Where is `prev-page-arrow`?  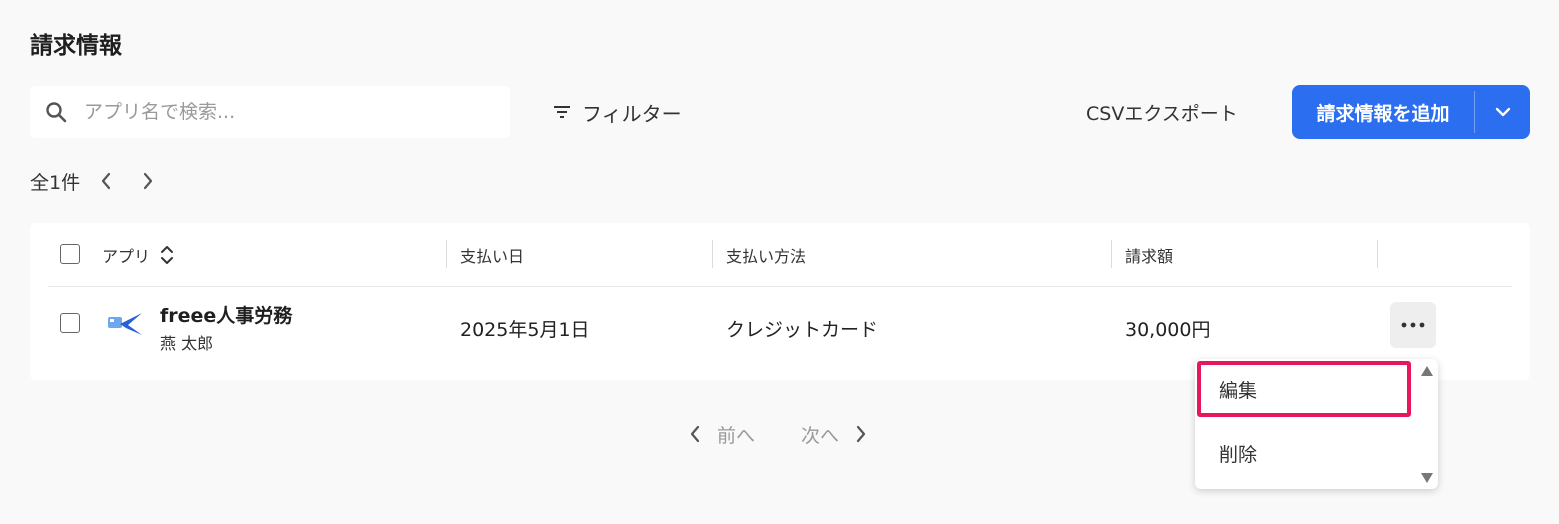
prev-page-arrow is located at coordinates (106, 181).